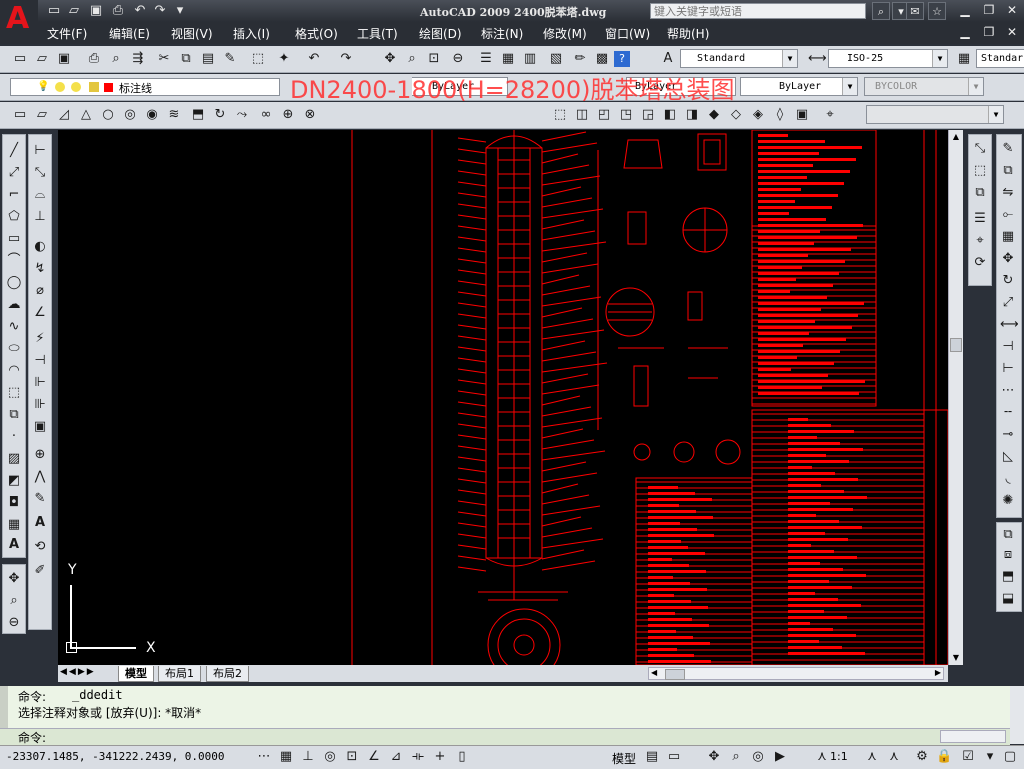 This screenshot has height=769, width=1024. I want to click on pan-status-icon: ✥, so click(714, 757).